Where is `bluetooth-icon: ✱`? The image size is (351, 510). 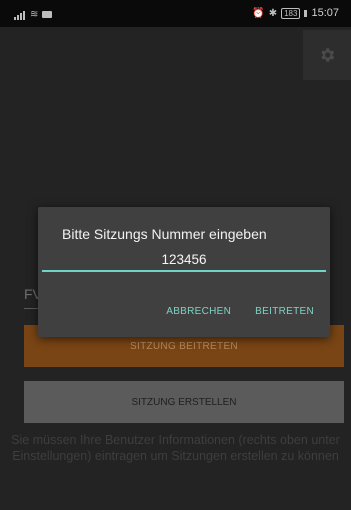
bluetooth-icon: ✱ is located at coordinates (273, 13).